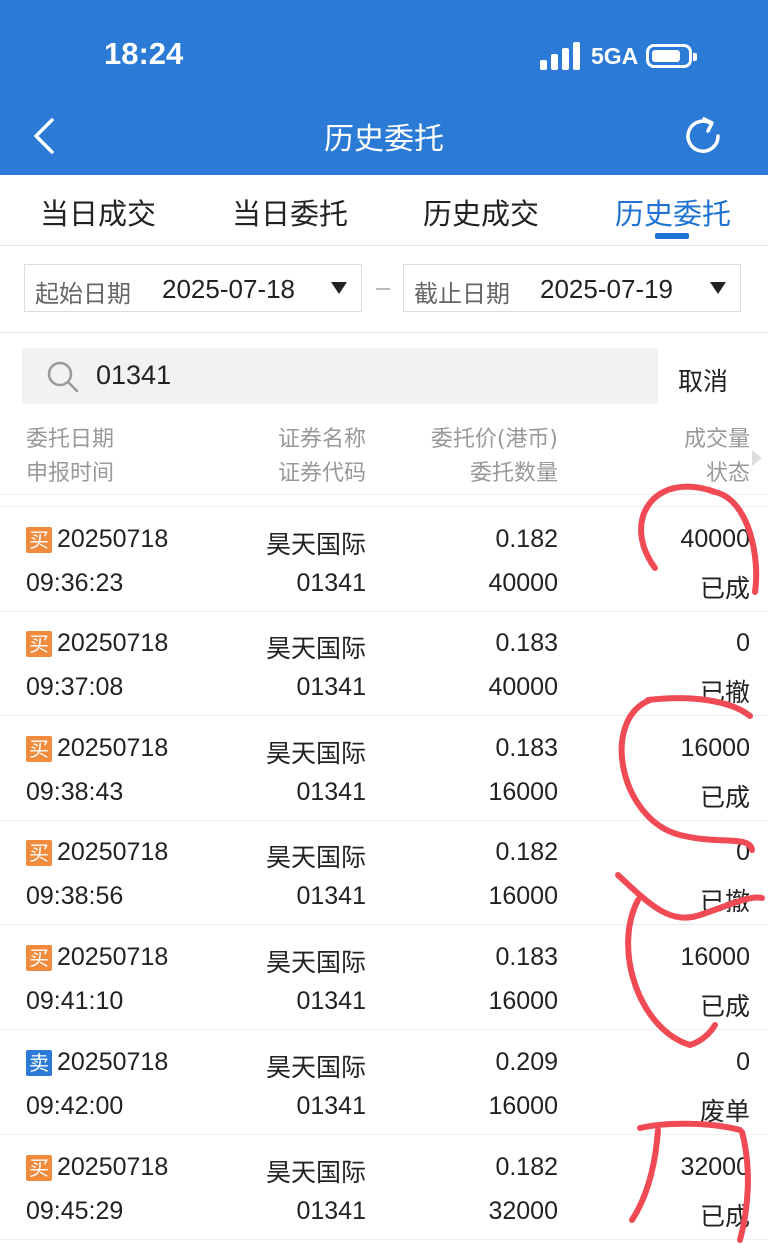 Image resolution: width=768 pixels, height=1248 pixels. What do you see at coordinates (561, 56) in the screenshot?
I see `signal-icon` at bounding box center [561, 56].